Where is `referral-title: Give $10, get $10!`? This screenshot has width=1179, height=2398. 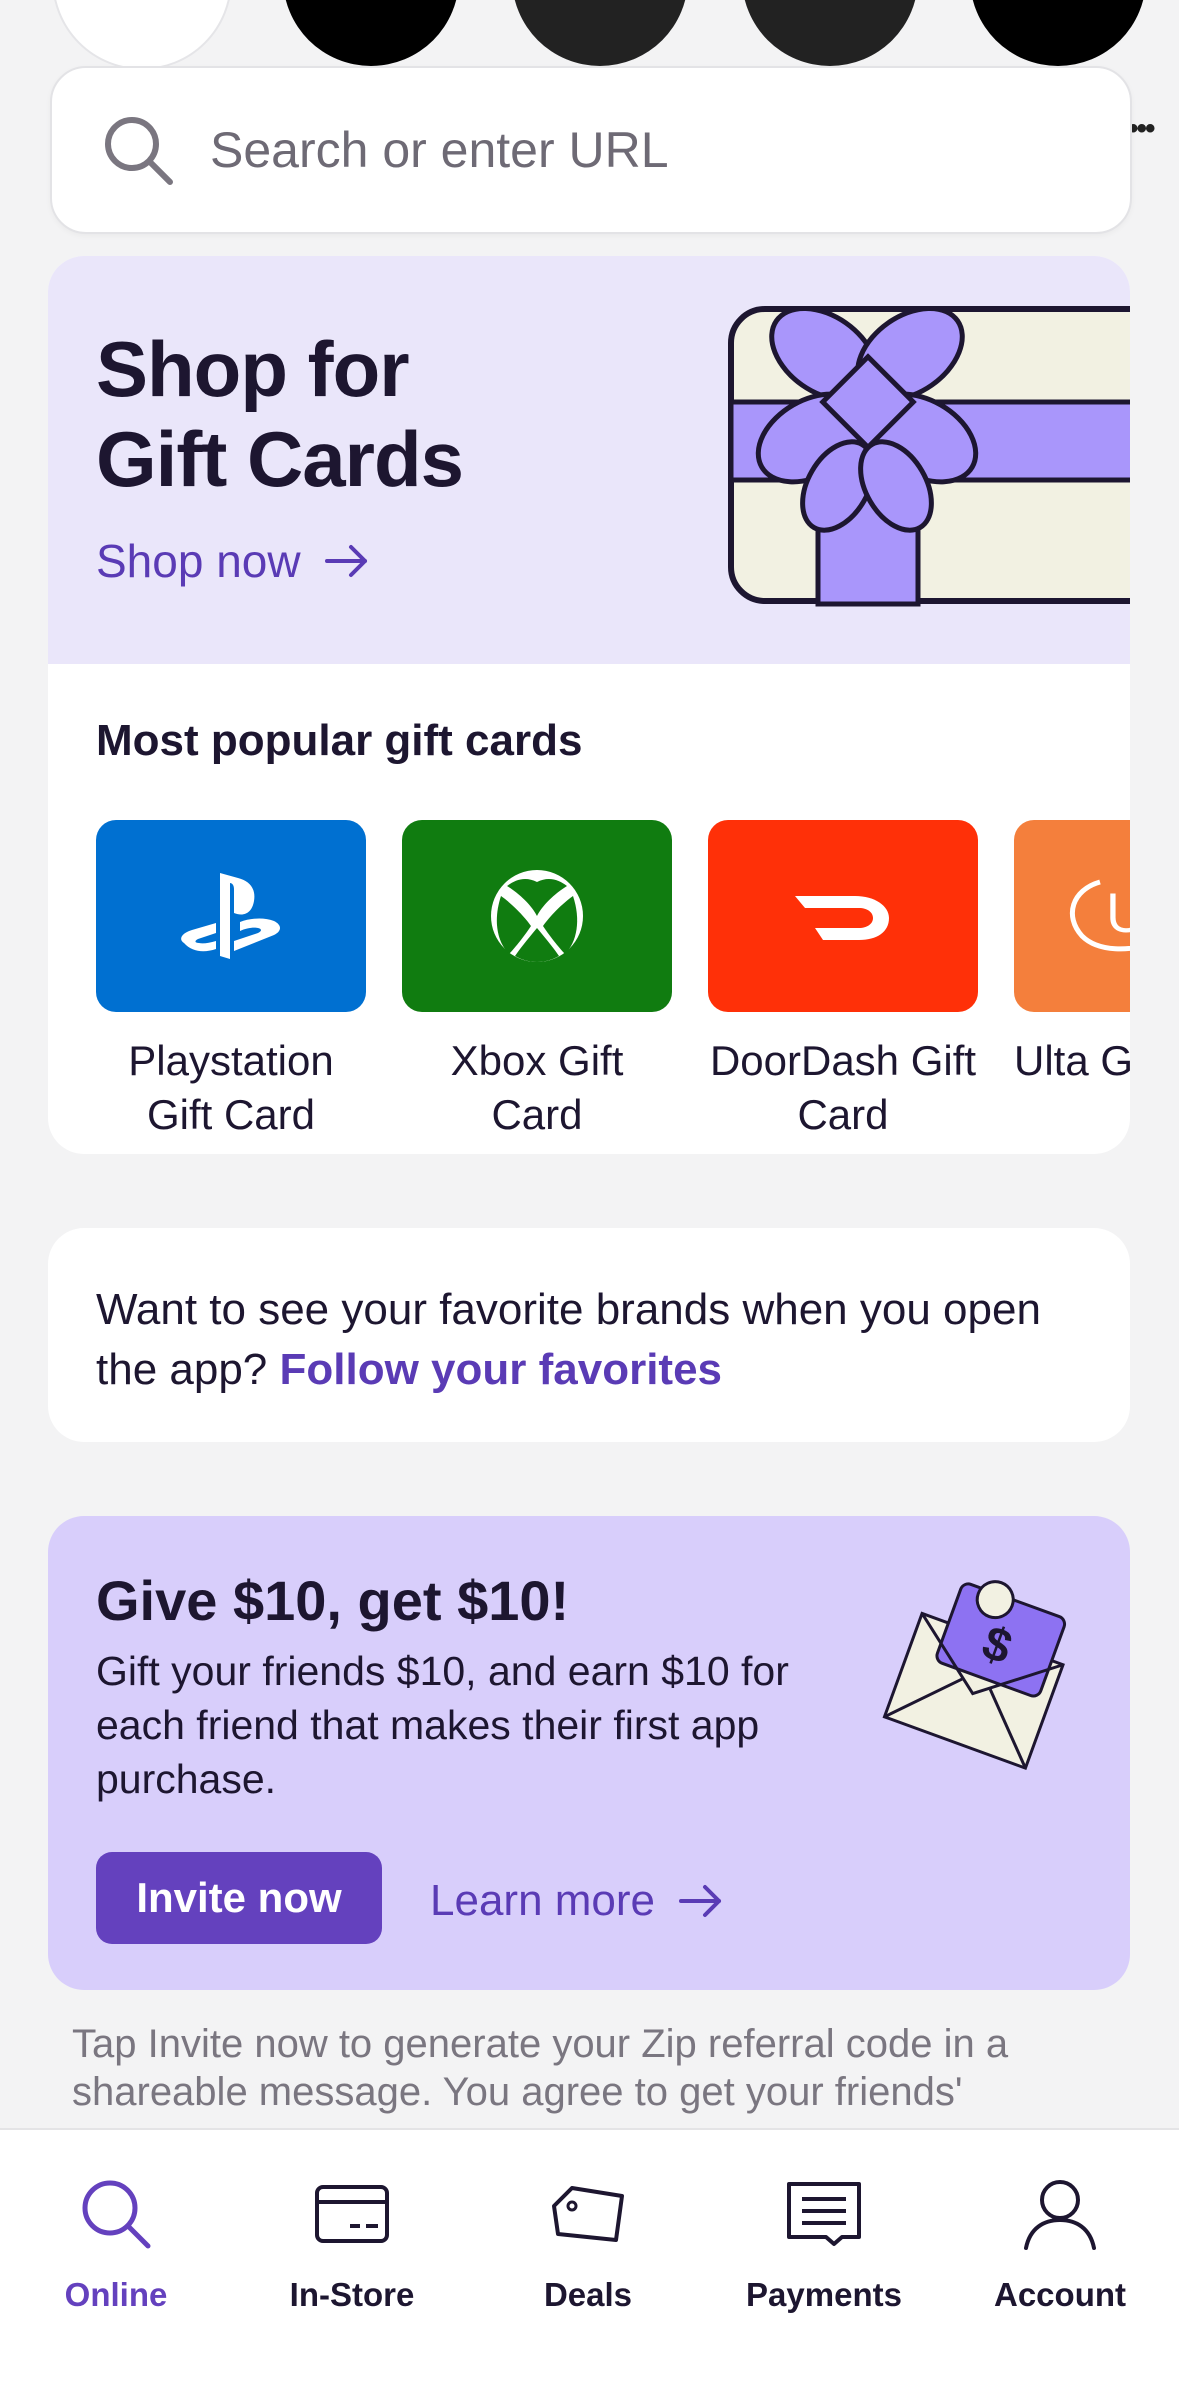
referral-title: Give $10, get $10! is located at coordinates (333, 1600).